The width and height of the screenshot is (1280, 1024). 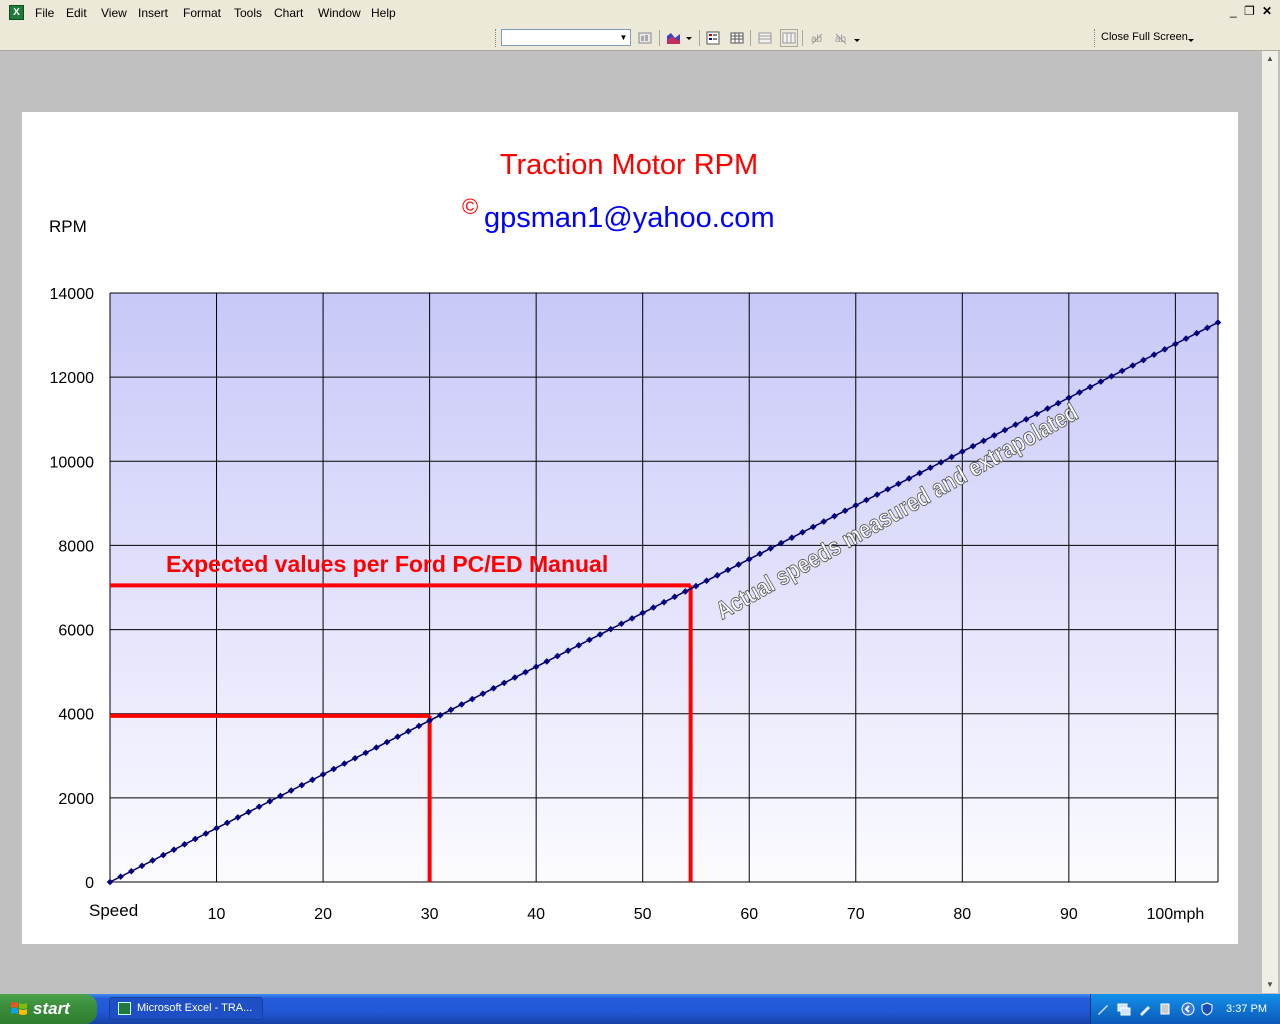 I want to click on chart-type-icon, so click(x=674, y=38).